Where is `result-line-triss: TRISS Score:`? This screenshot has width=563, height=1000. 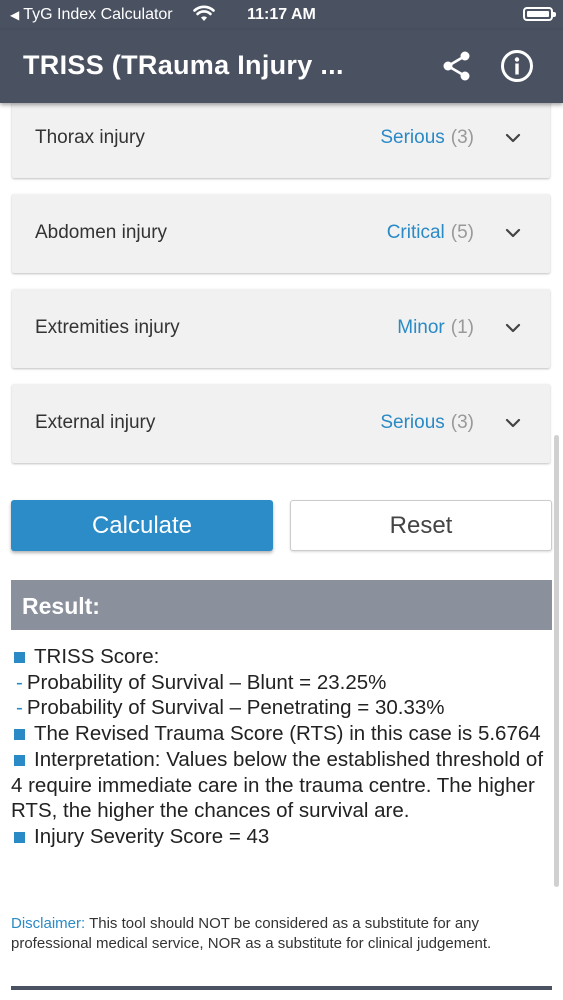
result-line-triss: TRISS Score: is located at coordinates (281, 657).